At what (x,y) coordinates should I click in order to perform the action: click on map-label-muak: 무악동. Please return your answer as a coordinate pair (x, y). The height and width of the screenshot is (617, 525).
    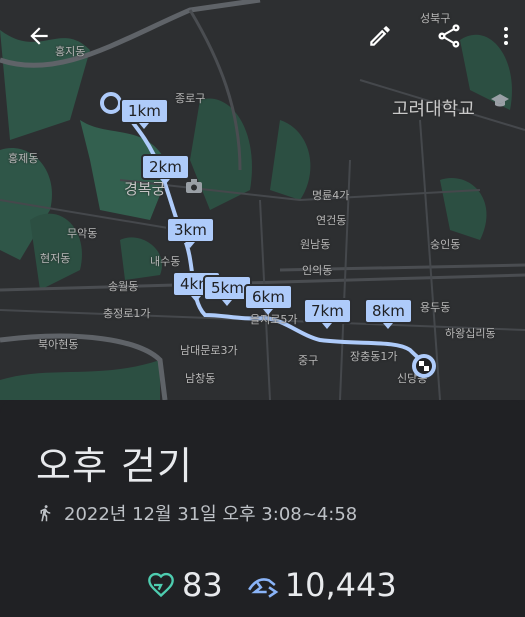
    Looking at the image, I should click on (82, 233).